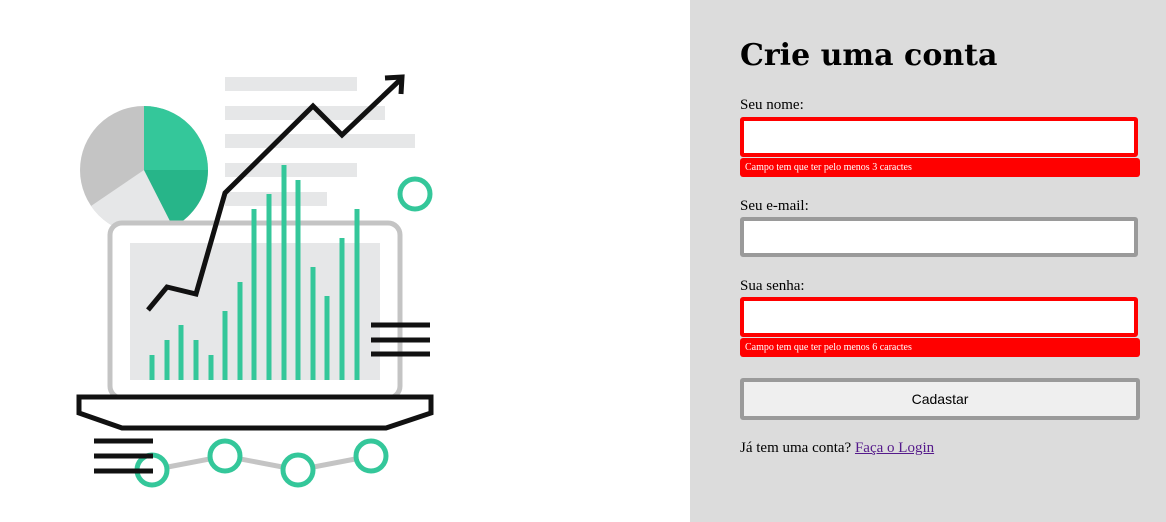 The image size is (1166, 522). I want to click on login-prompt: Já tem uma conta? Faça o Login, so click(837, 448).